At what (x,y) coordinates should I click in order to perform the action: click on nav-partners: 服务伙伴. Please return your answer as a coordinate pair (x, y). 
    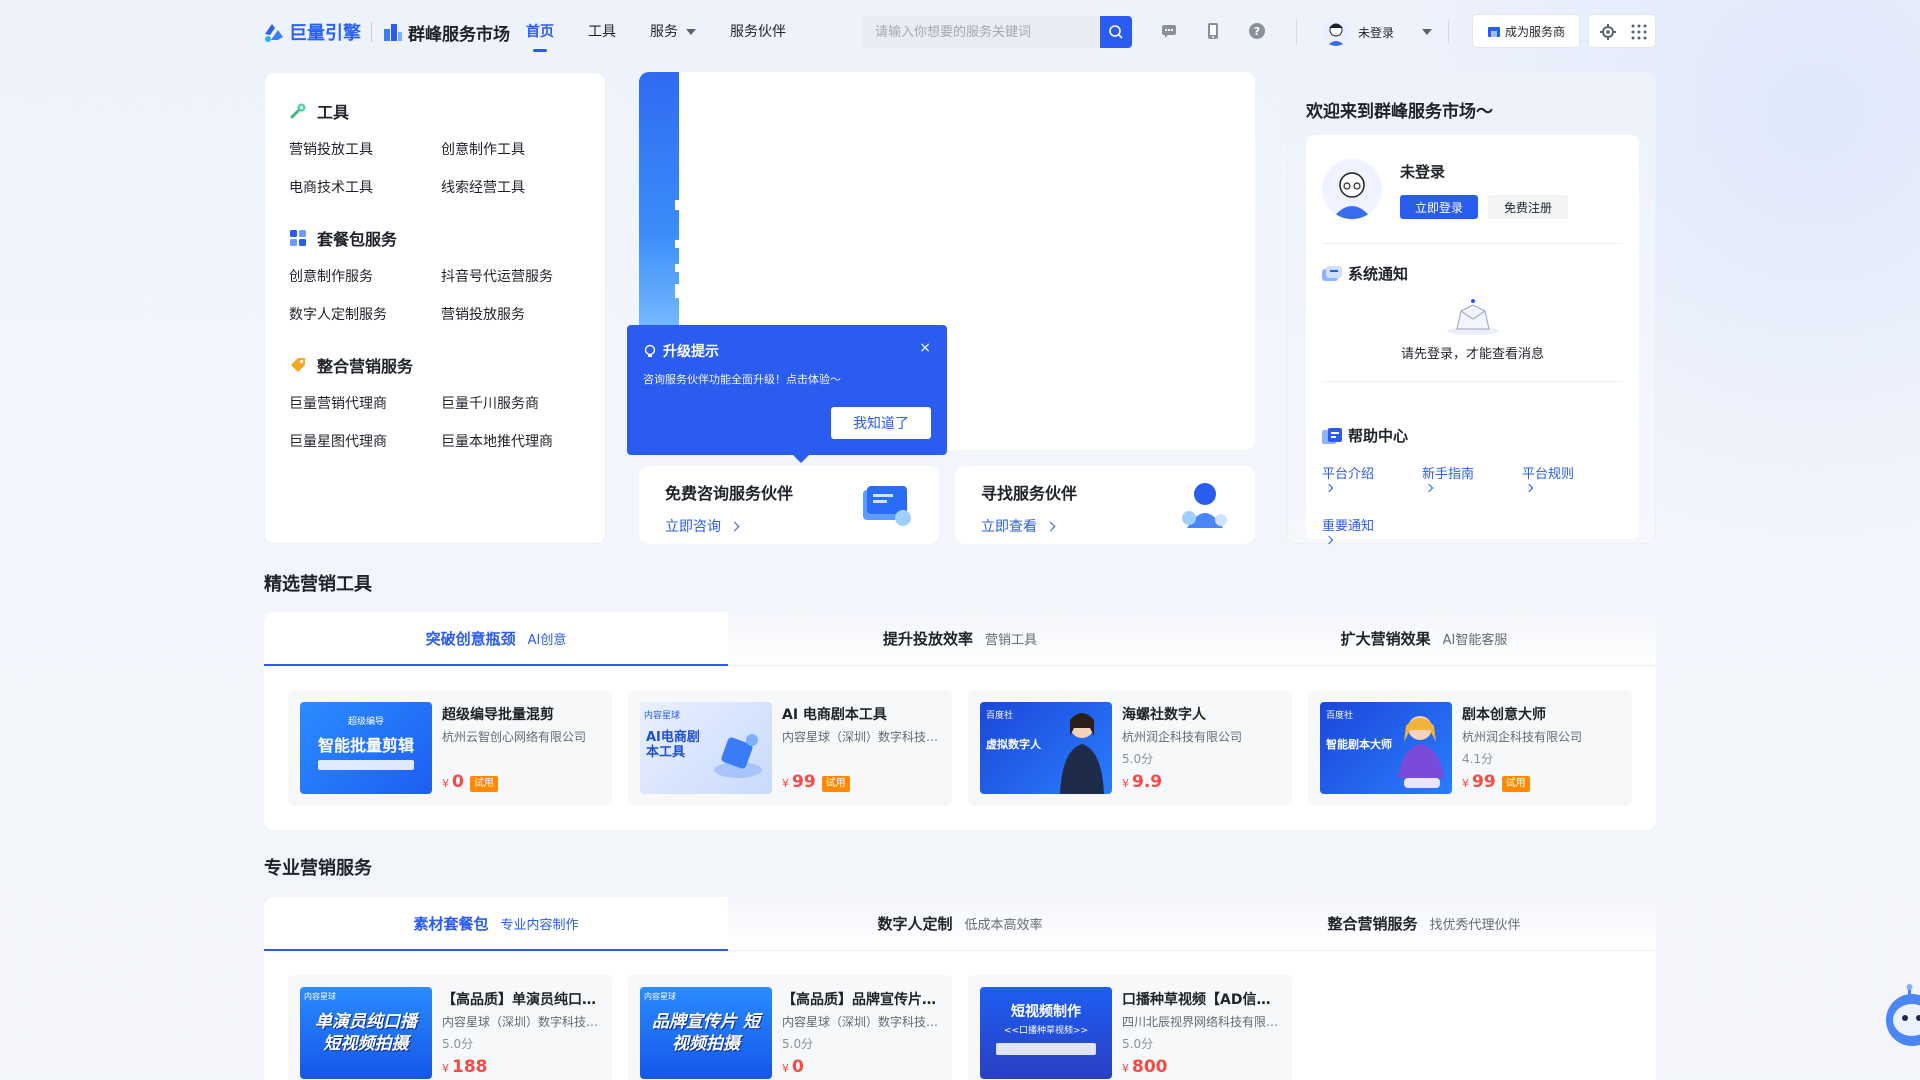
    Looking at the image, I should click on (758, 32).